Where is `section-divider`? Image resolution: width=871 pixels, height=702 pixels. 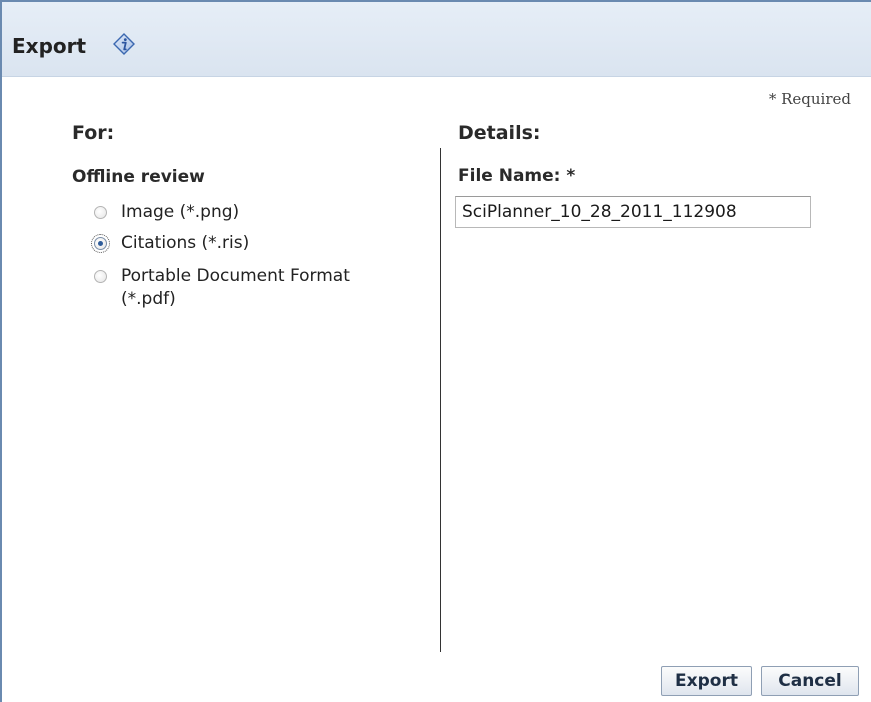 section-divider is located at coordinates (440, 400).